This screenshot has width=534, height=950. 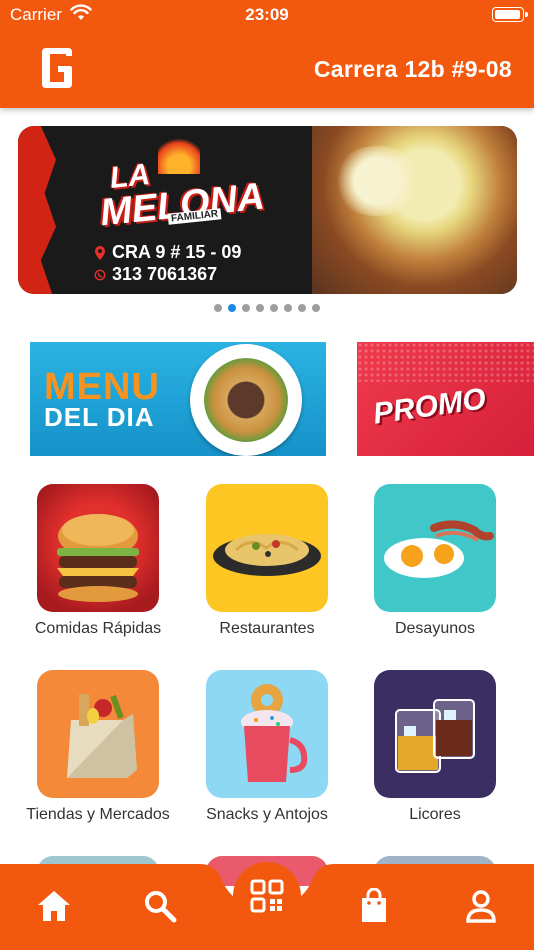 I want to click on del-dia-word: DEL DIA, so click(x=99, y=417).